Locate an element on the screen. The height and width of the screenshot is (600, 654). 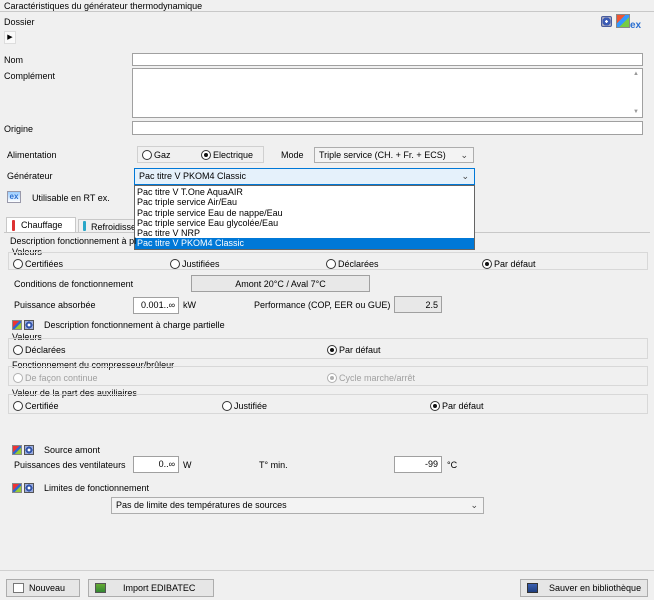
title-divider is located at coordinates (327, 11).